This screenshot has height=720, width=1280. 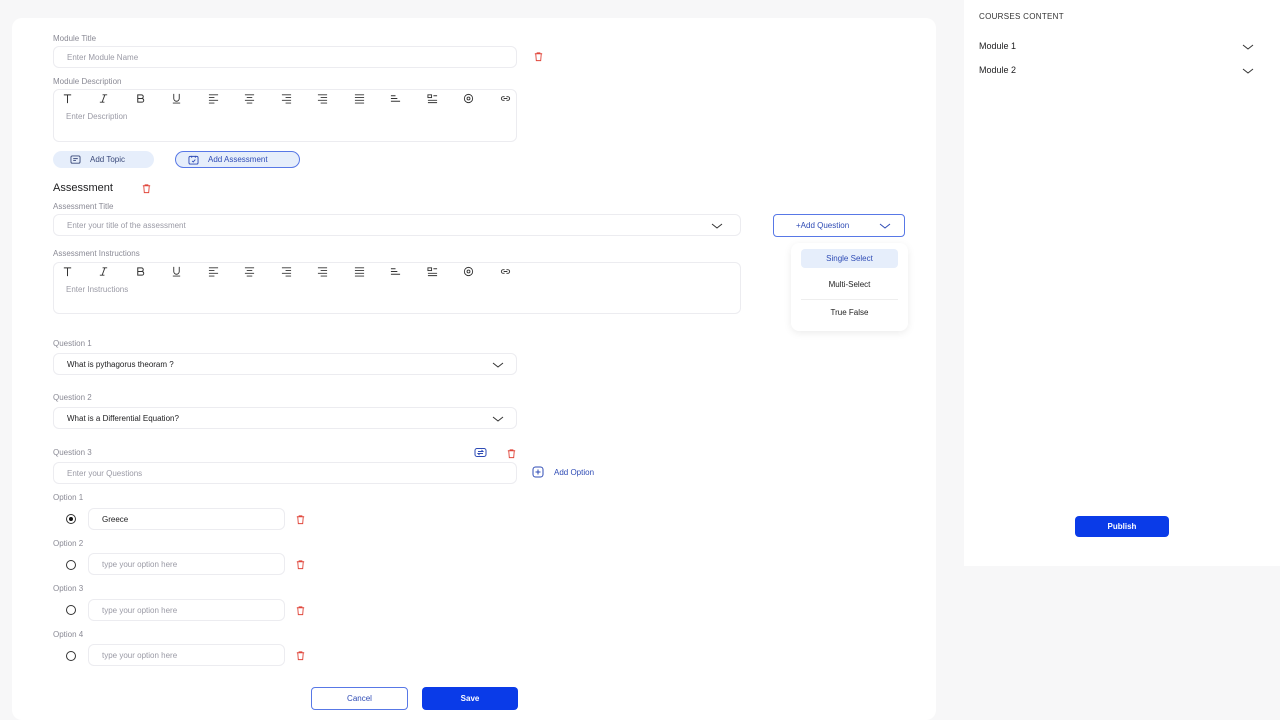 What do you see at coordinates (75, 159) in the screenshot?
I see `topic-icon` at bounding box center [75, 159].